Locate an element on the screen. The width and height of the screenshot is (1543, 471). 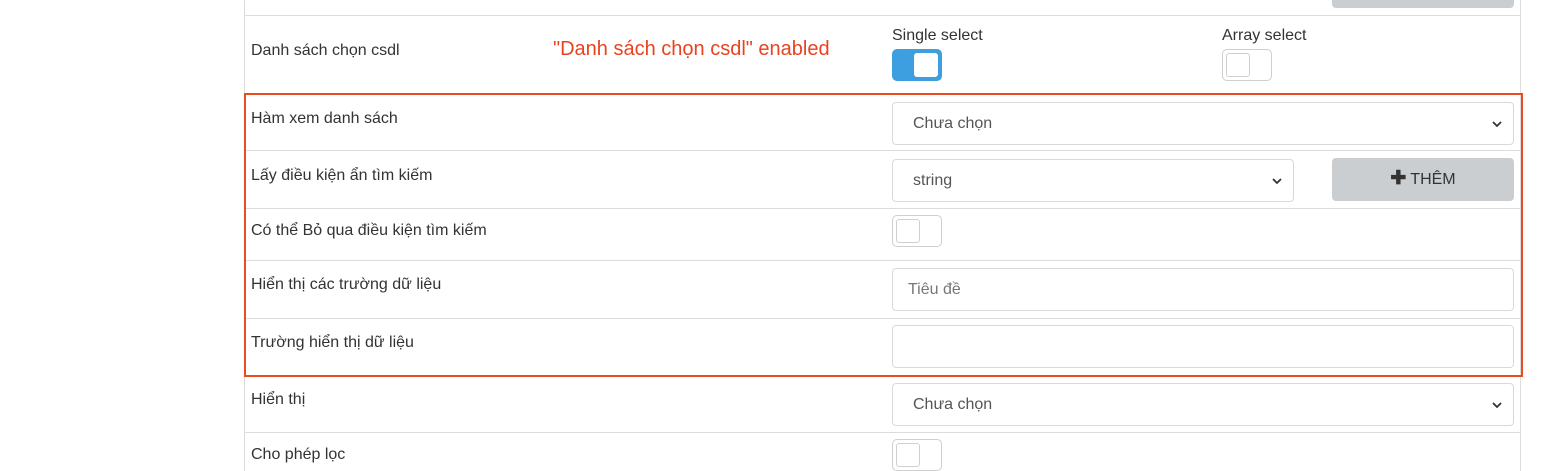
dieu-kien-type-select: string is located at coordinates (1093, 180).